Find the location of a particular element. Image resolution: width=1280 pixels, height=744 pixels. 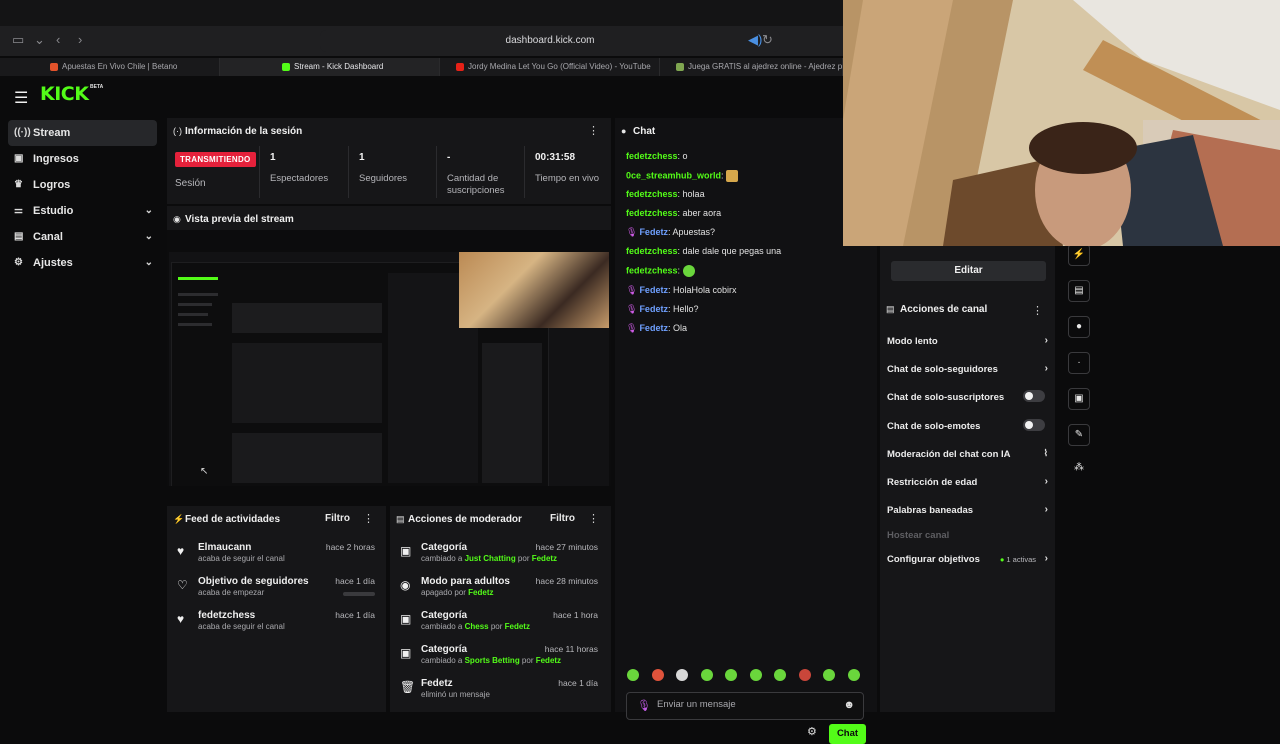

item-time: hace 1 día is located at coordinates (578, 683).